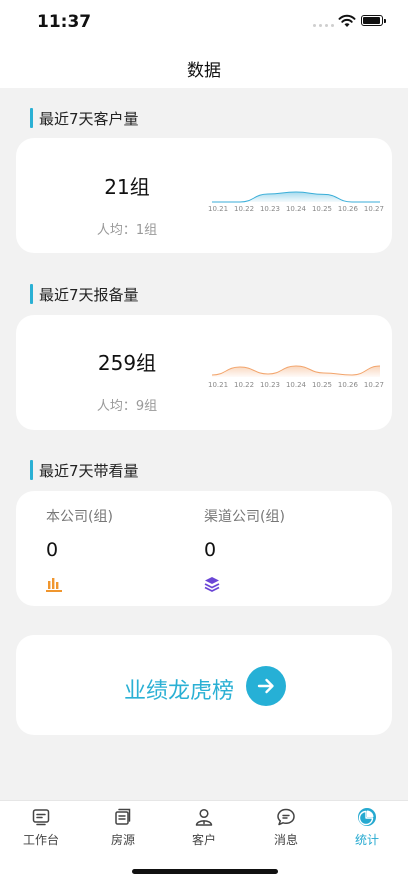 This screenshot has height=884, width=408. Describe the element at coordinates (204, 71) in the screenshot. I see `page-title: 数据` at that location.